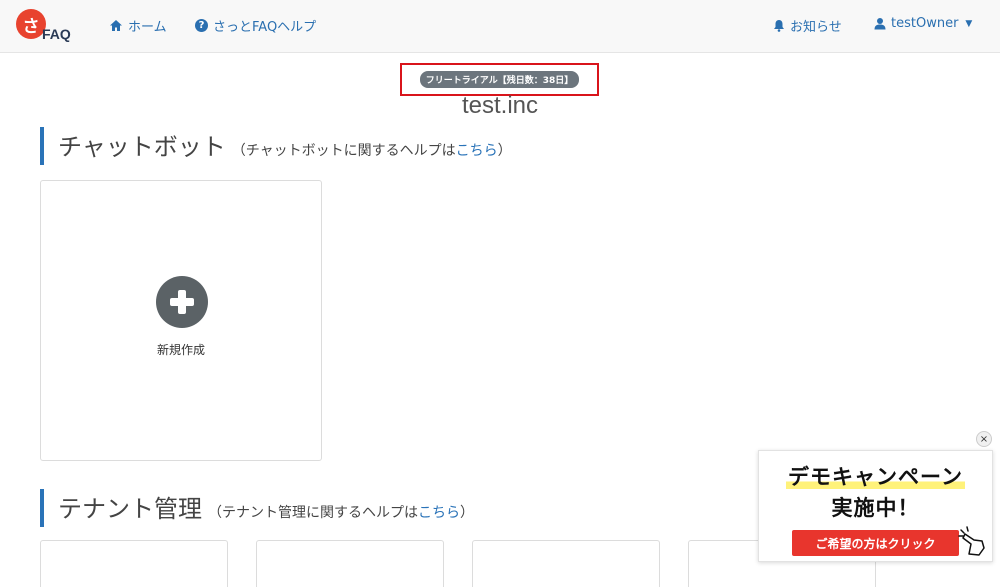 The image size is (1000, 587). I want to click on new-chatbot-card: 新規作成, so click(181, 320).